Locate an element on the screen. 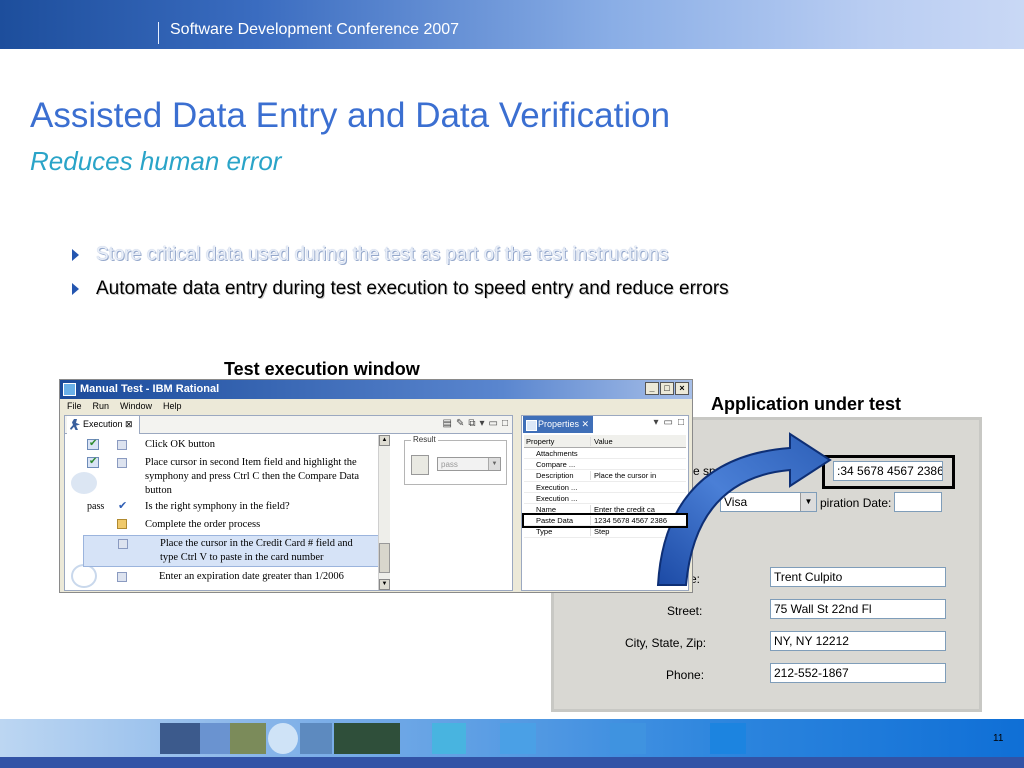  street-field: 75 Wall St 22nd Fl is located at coordinates (858, 609).